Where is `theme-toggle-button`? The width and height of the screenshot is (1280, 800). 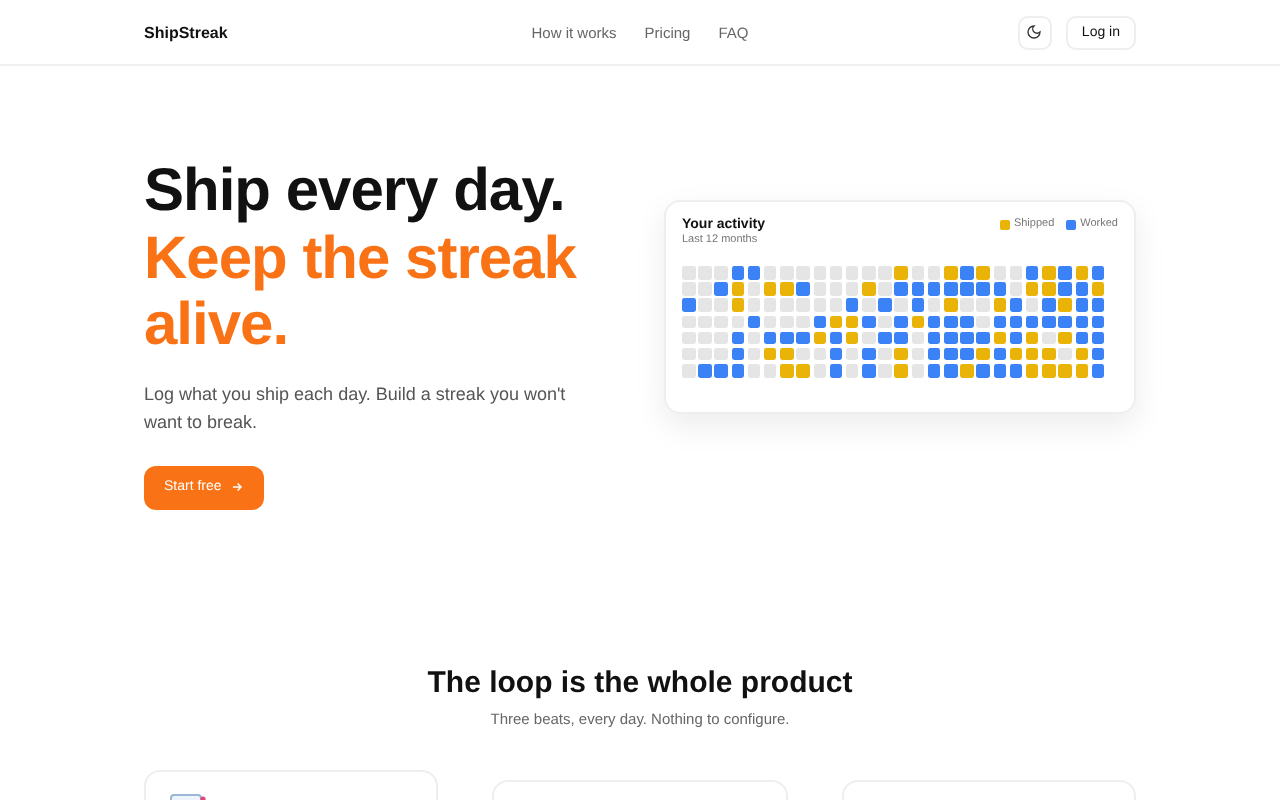
theme-toggle-button is located at coordinates (1034, 32).